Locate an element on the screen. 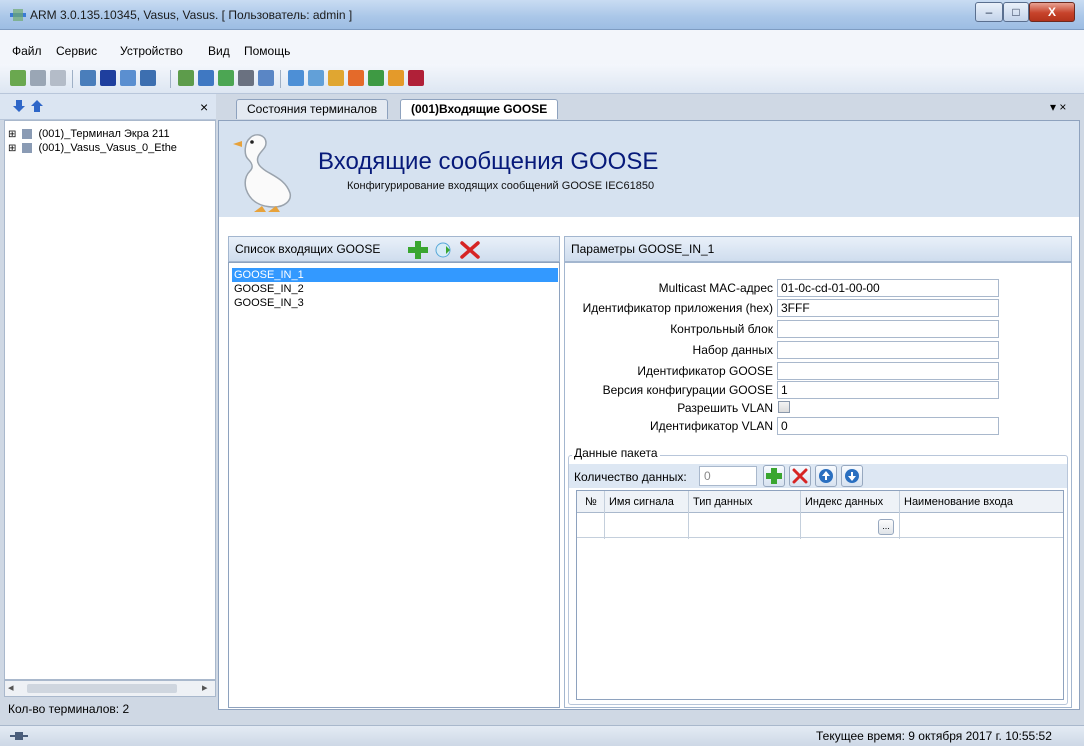 The image size is (1084, 746). tree-item: ⊞ (001)_Vasus_Vasus_0_Ethe is located at coordinates (111, 149).